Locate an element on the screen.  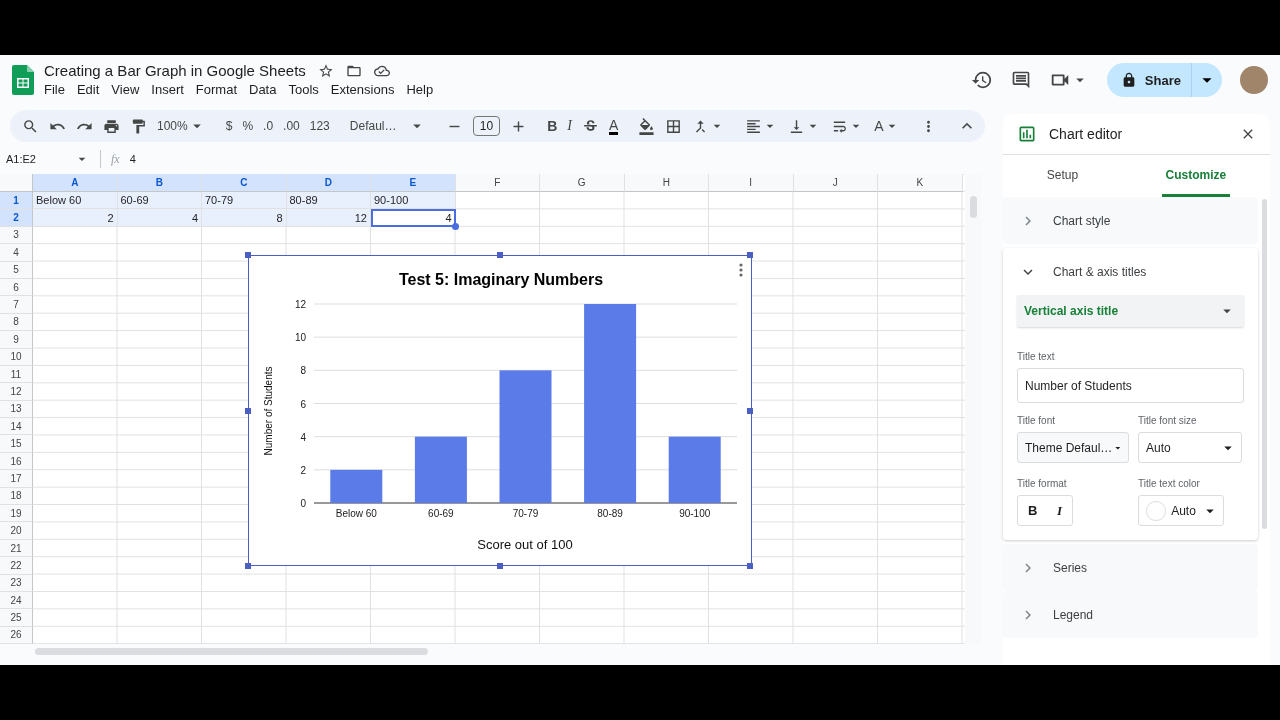
menu-item: Format is located at coordinates (216, 89).